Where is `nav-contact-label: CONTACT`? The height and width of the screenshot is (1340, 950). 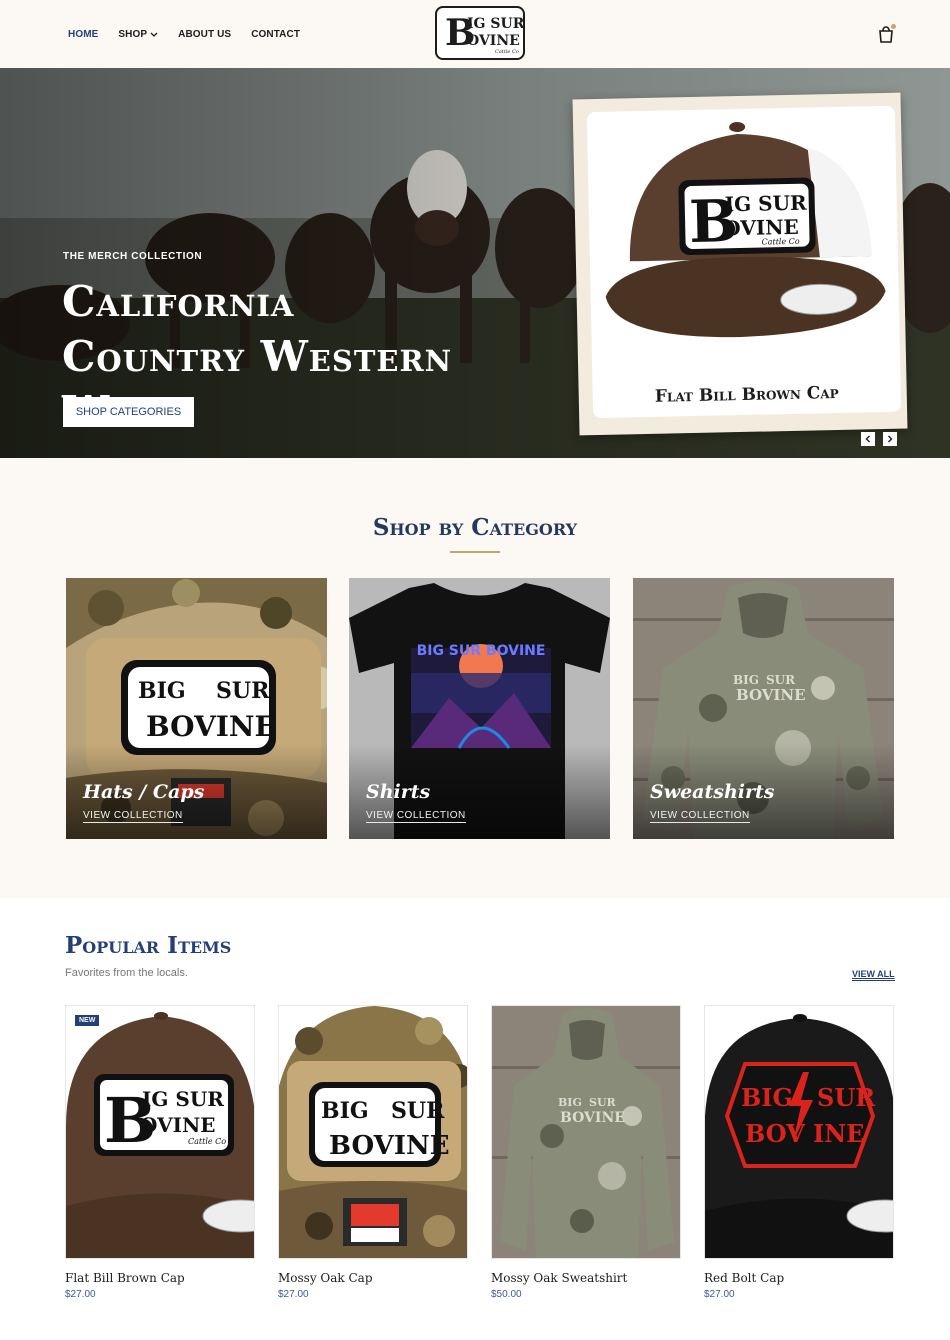 nav-contact-label: CONTACT is located at coordinates (276, 34).